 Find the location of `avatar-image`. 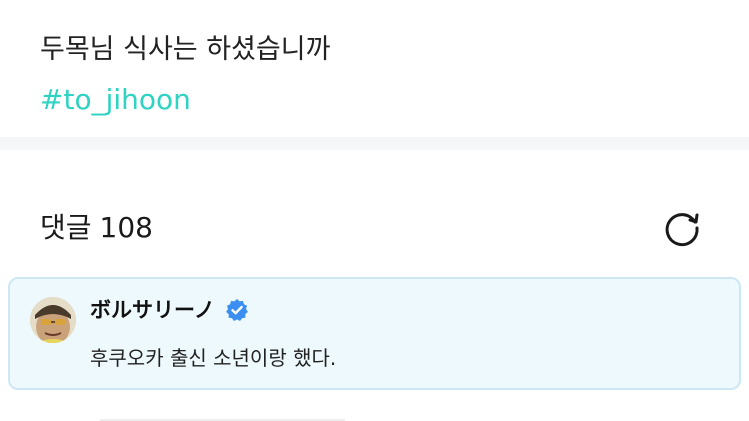

avatar-image is located at coordinates (53, 320).